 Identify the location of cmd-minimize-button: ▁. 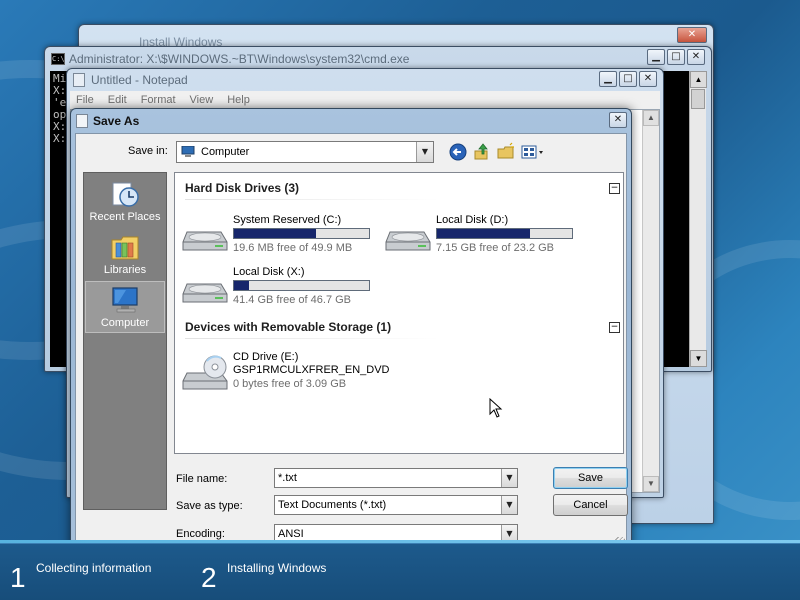
(656, 57).